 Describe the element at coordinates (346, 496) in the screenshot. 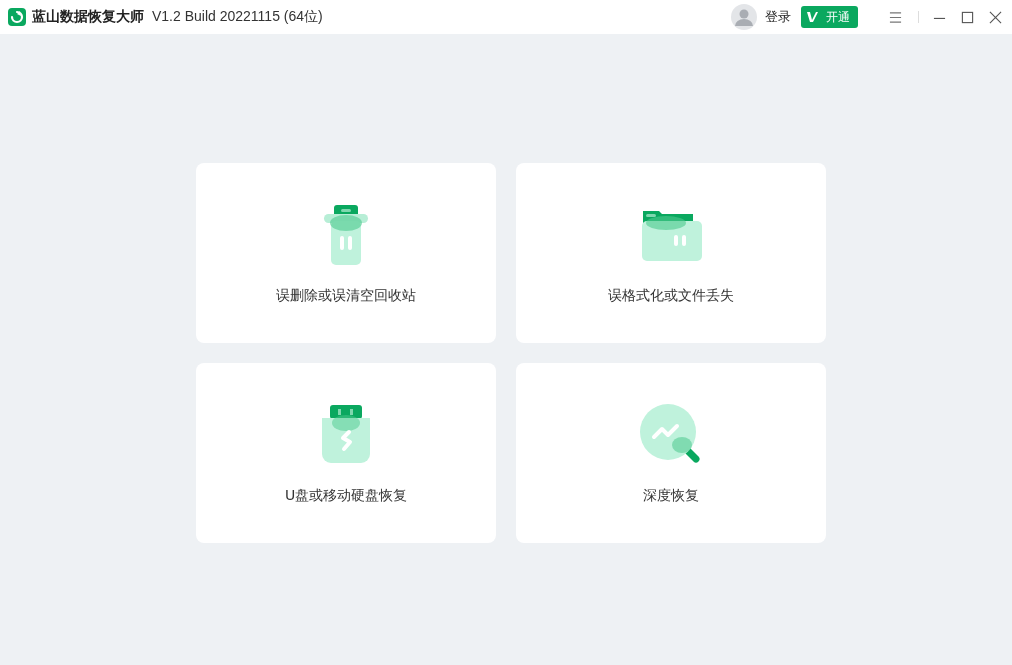

I see `option-label: U盘或移动硬盘恢复` at that location.